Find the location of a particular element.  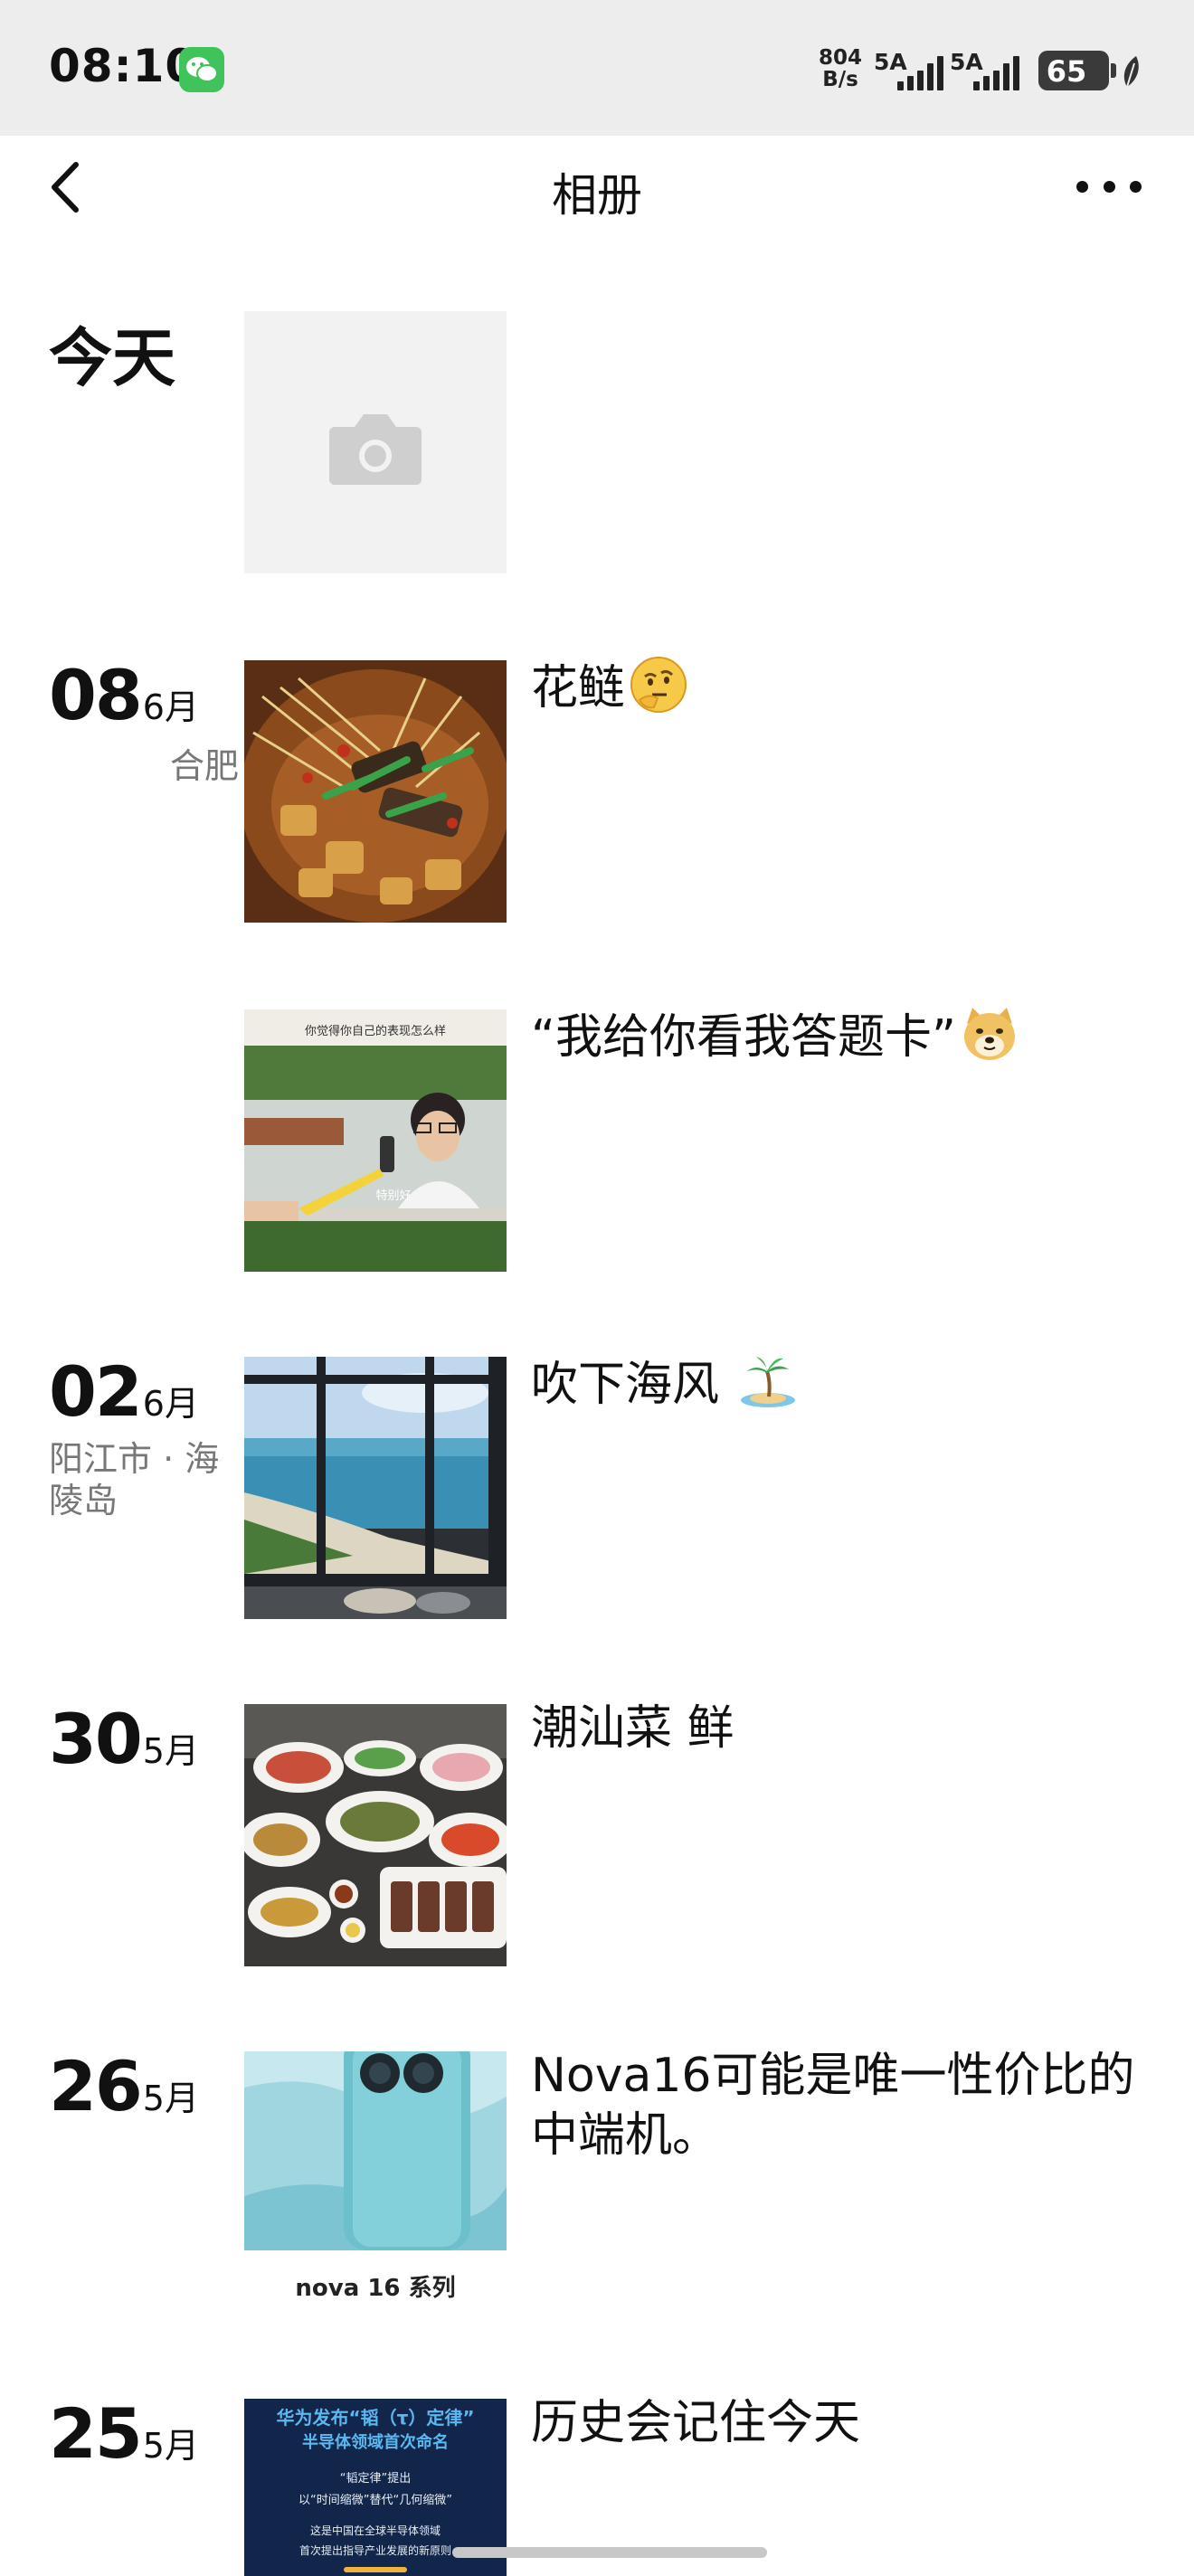

post-caption-text: “我给你看我答题卡” is located at coordinates (743, 1037).